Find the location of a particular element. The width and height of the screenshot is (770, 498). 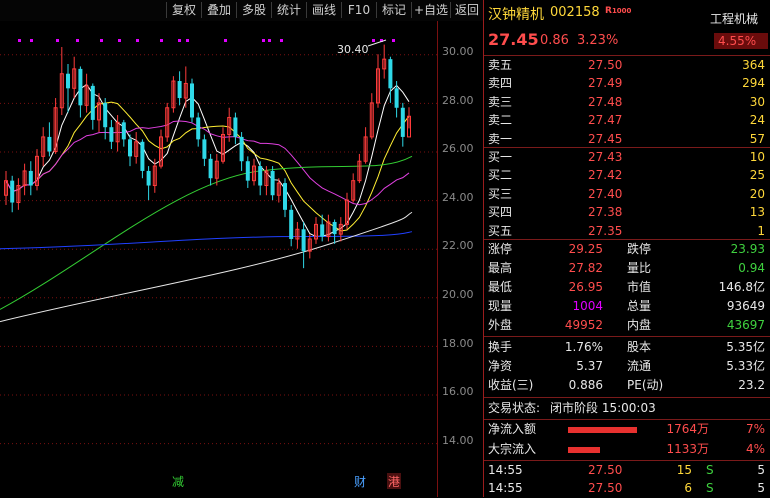

flow-label: 大宗流入 is located at coordinates (512, 449).